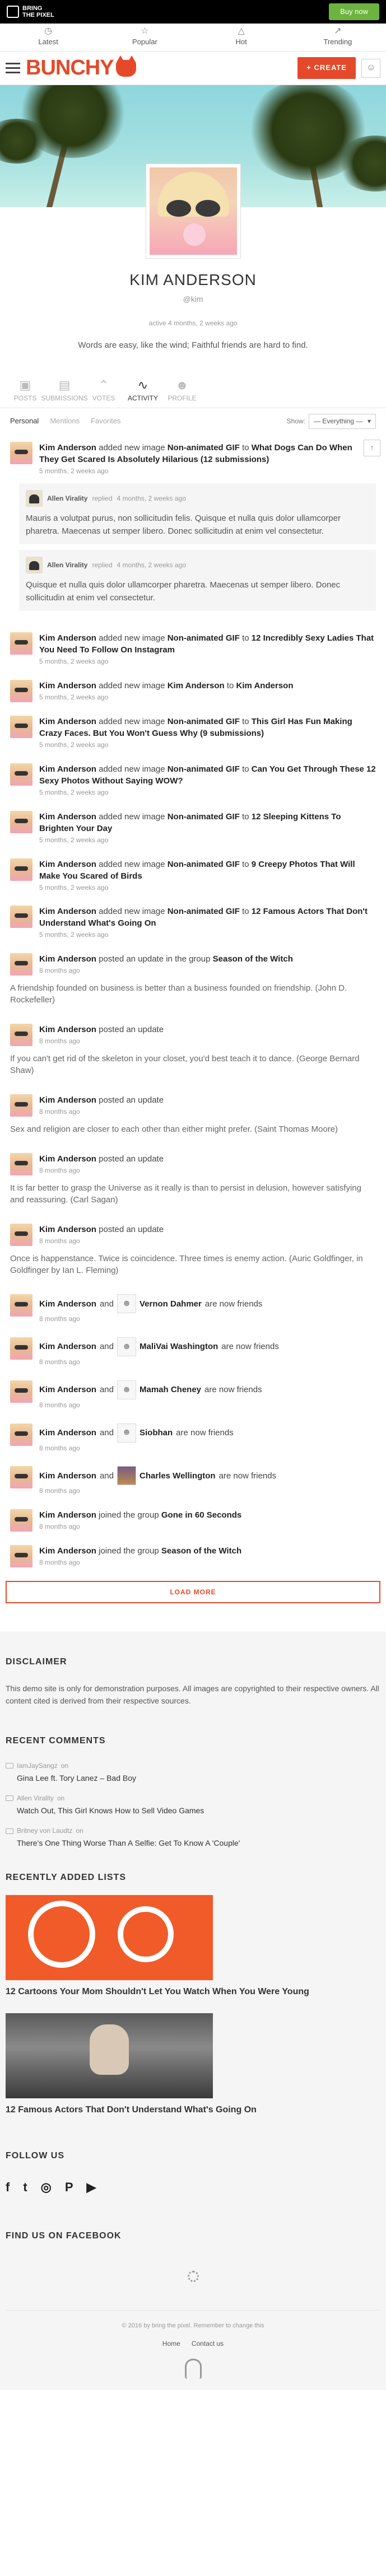 This screenshot has width=386, height=2576. What do you see at coordinates (126, 1476) in the screenshot?
I see `friend-avatar` at bounding box center [126, 1476].